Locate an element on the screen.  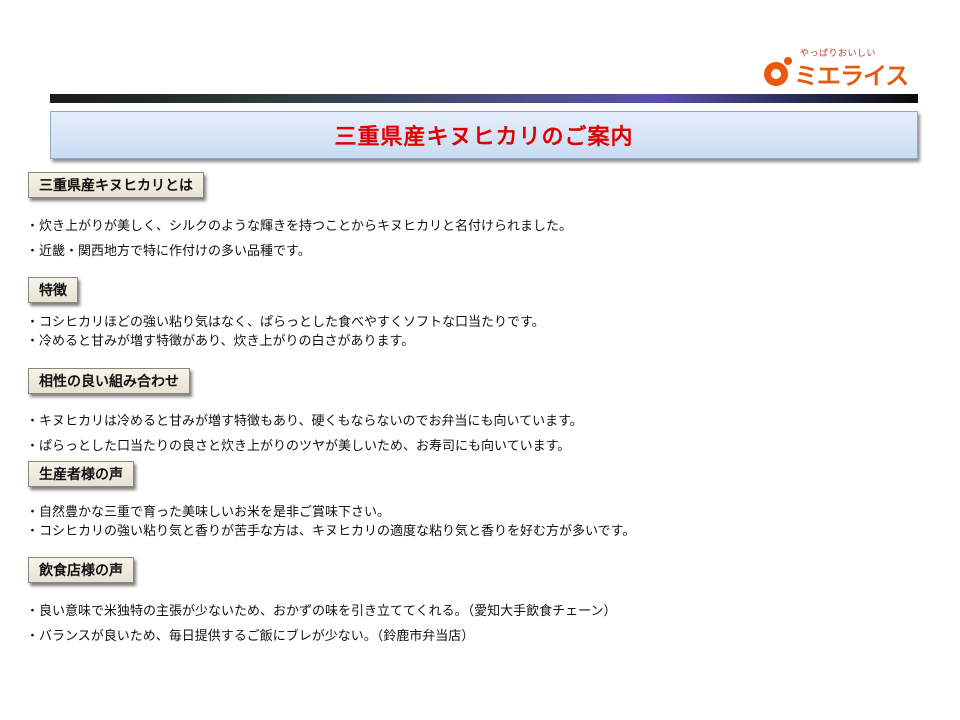
section-features-item-1: ・コシヒカリほどの強い粘り気はなく、ぱらっとした食べやすくソフトな口当たりです。 is located at coordinates (285, 322).